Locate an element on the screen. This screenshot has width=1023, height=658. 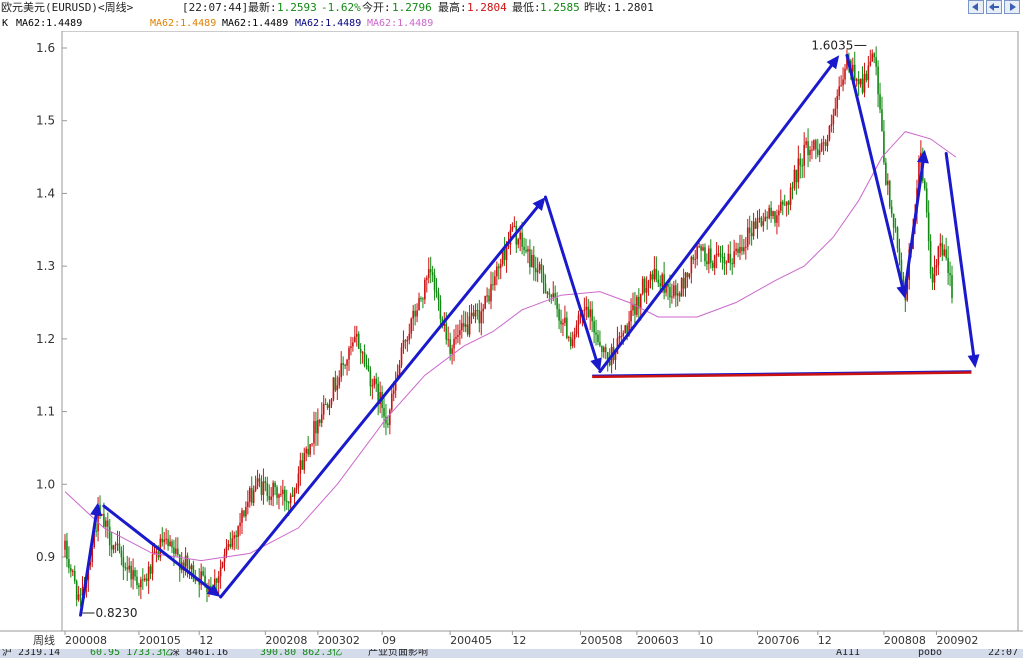
status-news: 产业负面影响 is located at coordinates (398, 653).